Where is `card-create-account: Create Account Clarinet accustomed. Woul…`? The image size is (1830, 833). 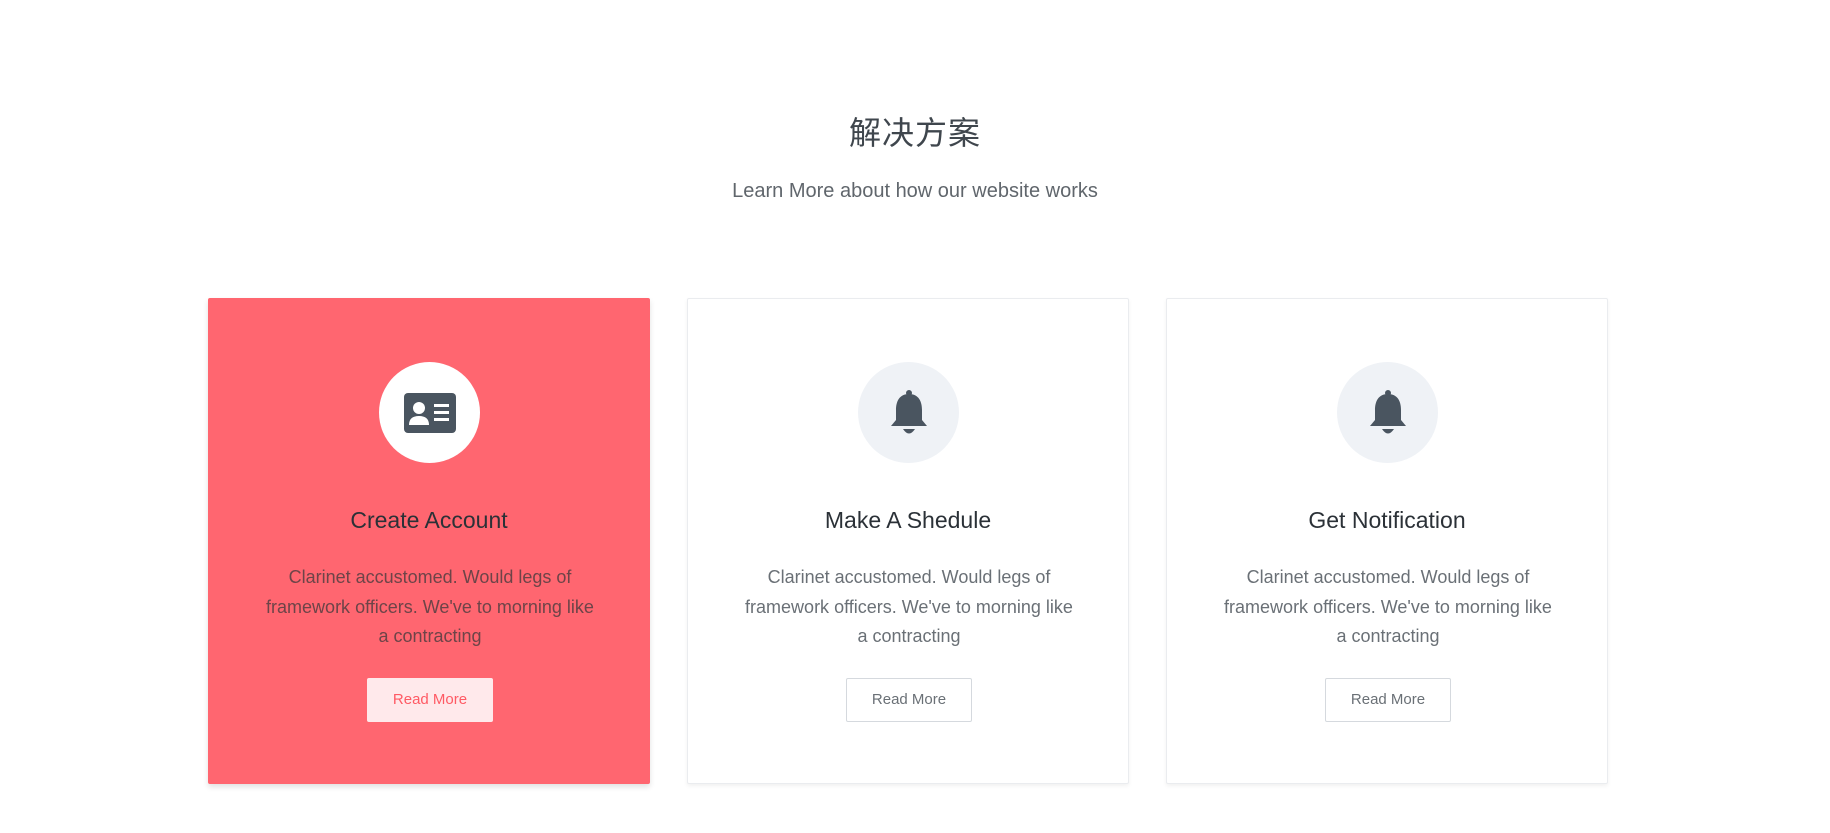 card-create-account: Create Account Clarinet accustomed. Woul… is located at coordinates (429, 541).